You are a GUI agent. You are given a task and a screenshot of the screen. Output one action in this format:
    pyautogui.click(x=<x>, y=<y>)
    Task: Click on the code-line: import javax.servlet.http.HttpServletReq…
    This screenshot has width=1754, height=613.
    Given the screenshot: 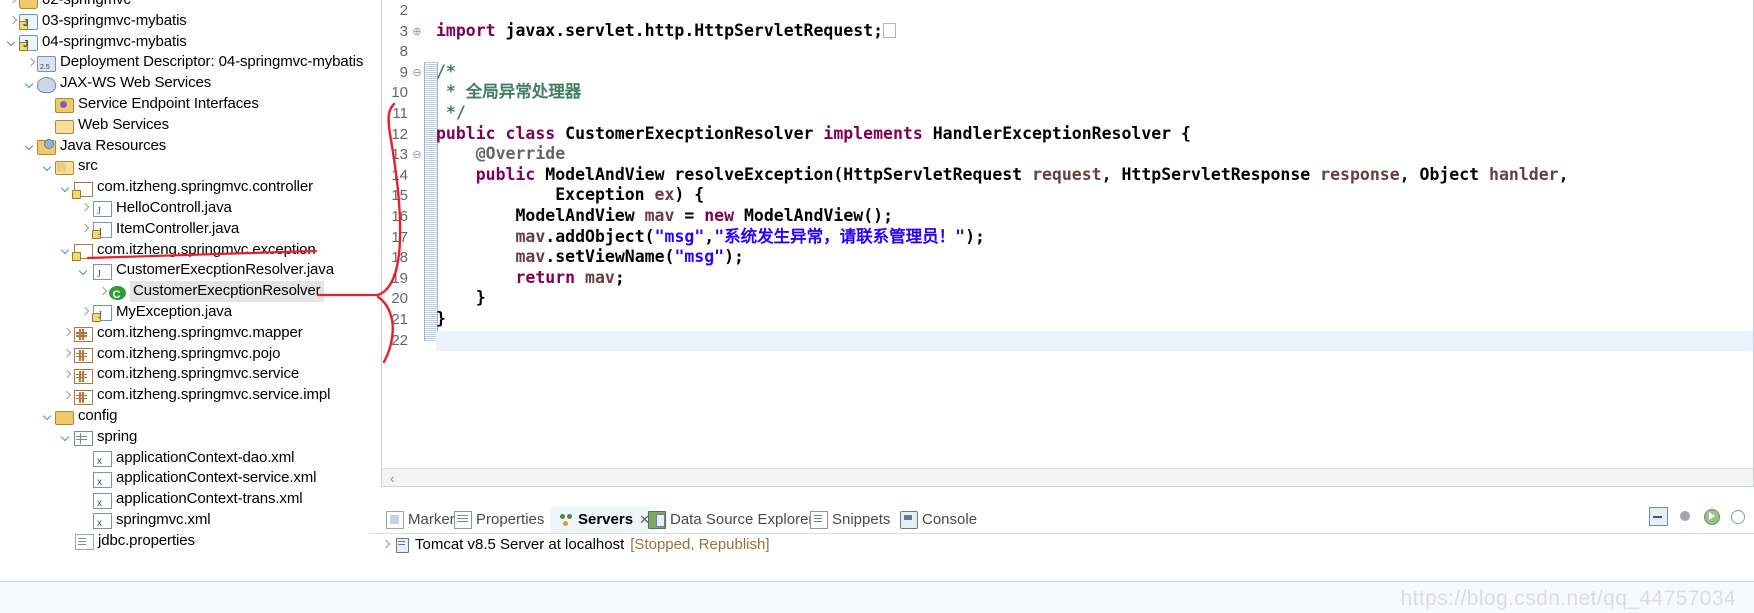 What is the action you would take?
    pyautogui.click(x=1094, y=31)
    